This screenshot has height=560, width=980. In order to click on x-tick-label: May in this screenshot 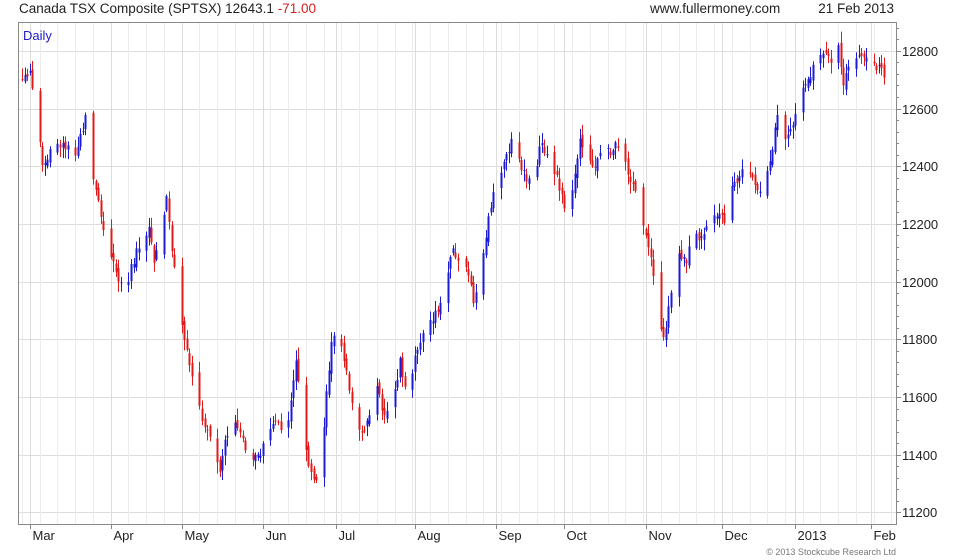, I will do `click(197, 535)`.